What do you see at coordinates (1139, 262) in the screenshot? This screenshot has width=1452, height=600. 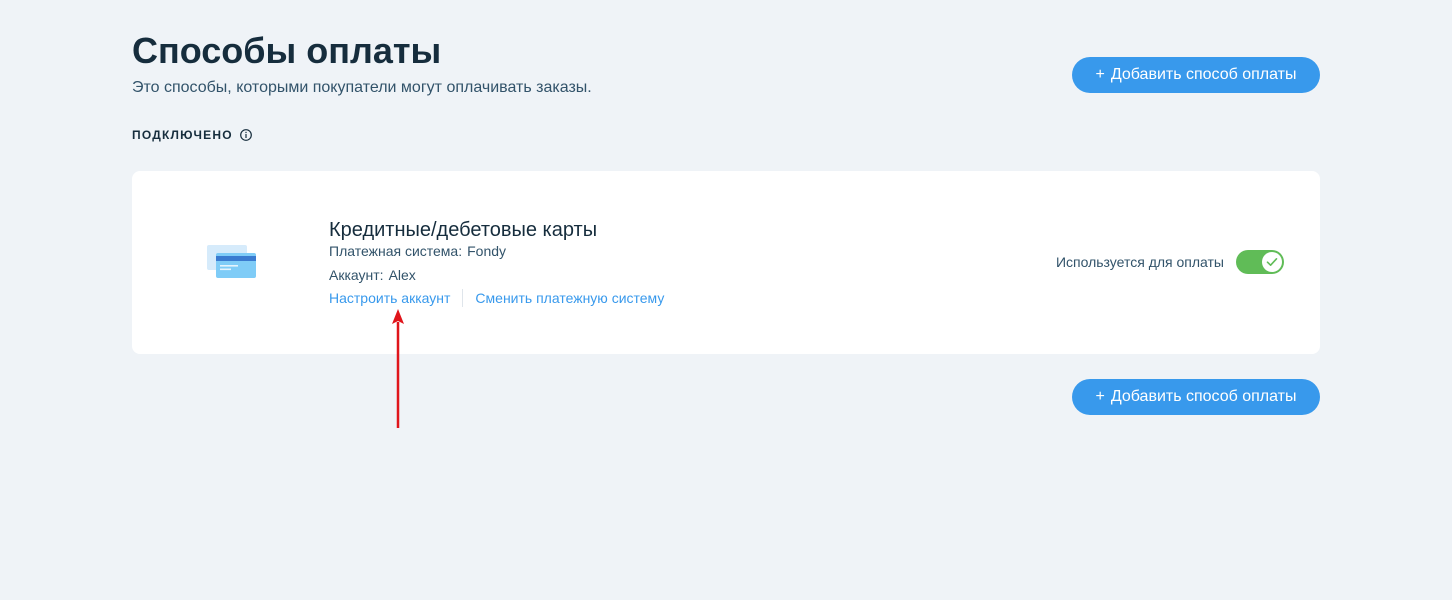 I see `usage-label: Используется для оплаты` at bounding box center [1139, 262].